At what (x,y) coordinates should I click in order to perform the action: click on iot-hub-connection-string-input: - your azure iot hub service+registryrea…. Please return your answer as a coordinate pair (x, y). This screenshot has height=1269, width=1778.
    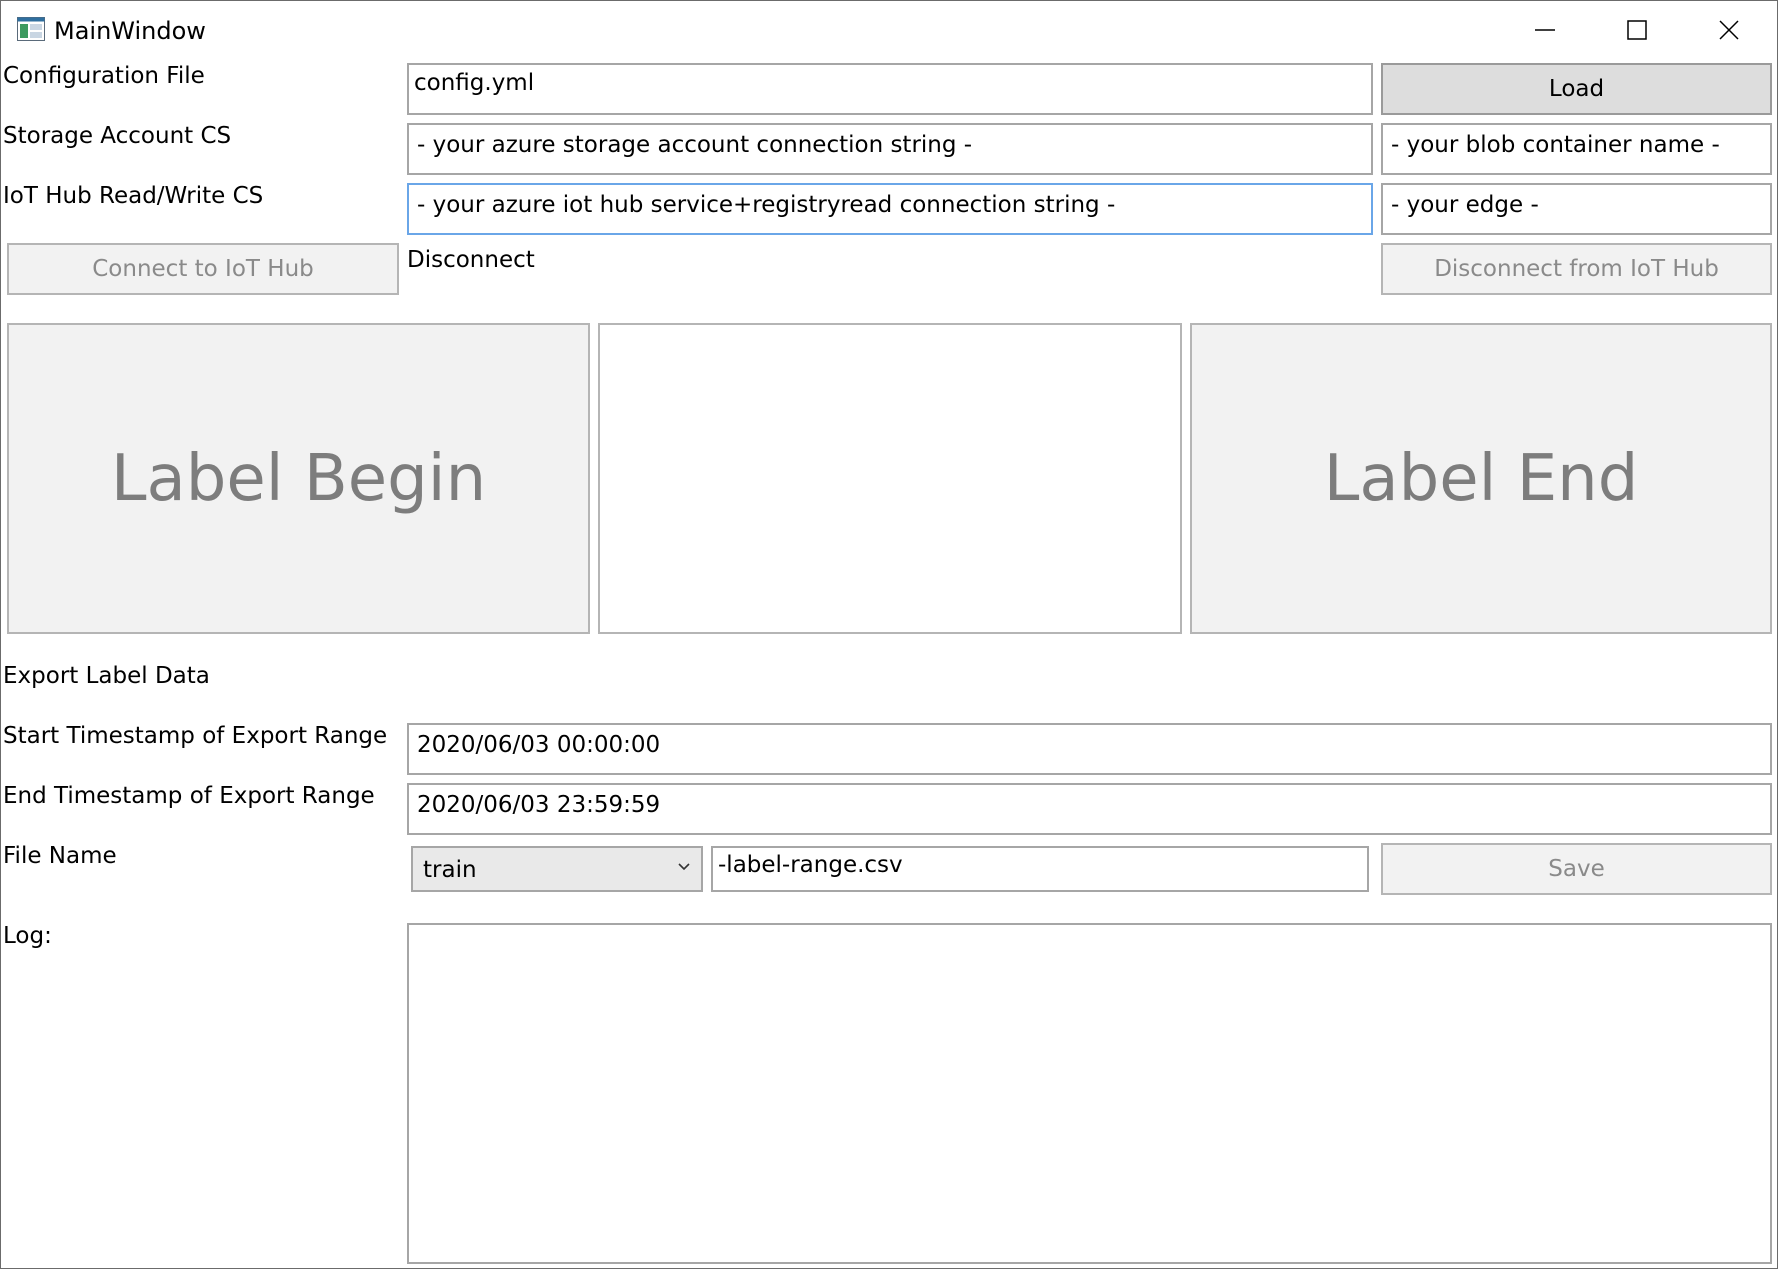
    Looking at the image, I should click on (890, 209).